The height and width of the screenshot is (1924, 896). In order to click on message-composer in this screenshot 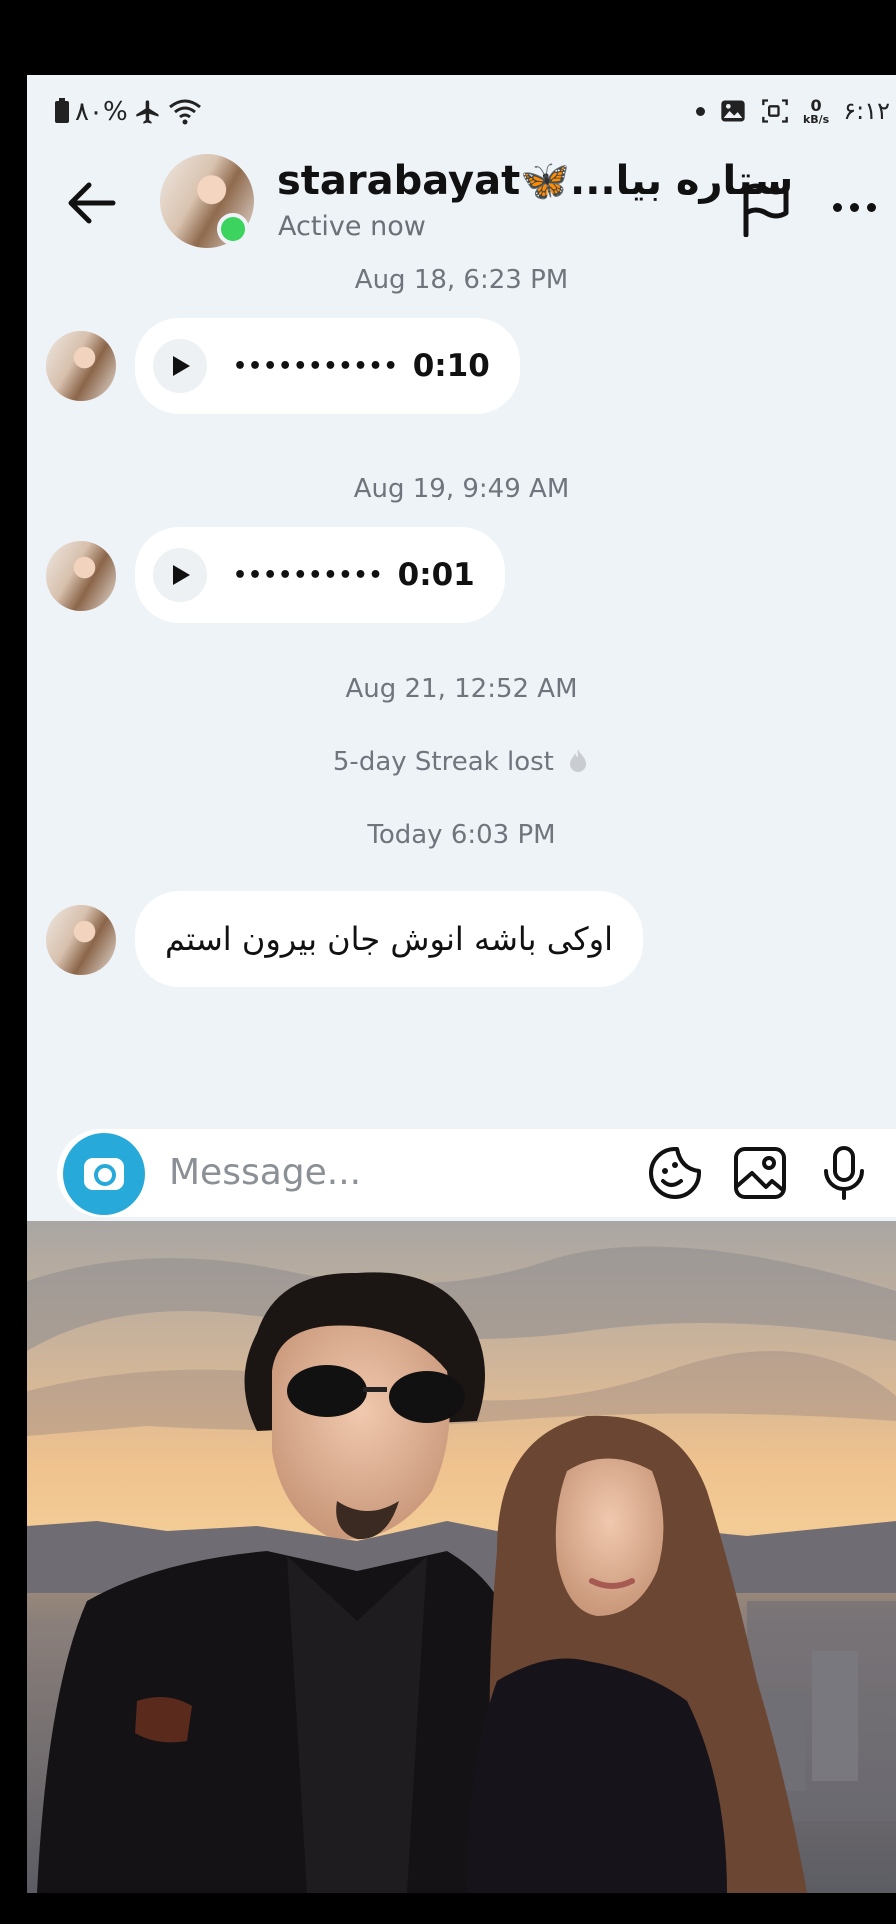, I will do `click(461, 1172)`.